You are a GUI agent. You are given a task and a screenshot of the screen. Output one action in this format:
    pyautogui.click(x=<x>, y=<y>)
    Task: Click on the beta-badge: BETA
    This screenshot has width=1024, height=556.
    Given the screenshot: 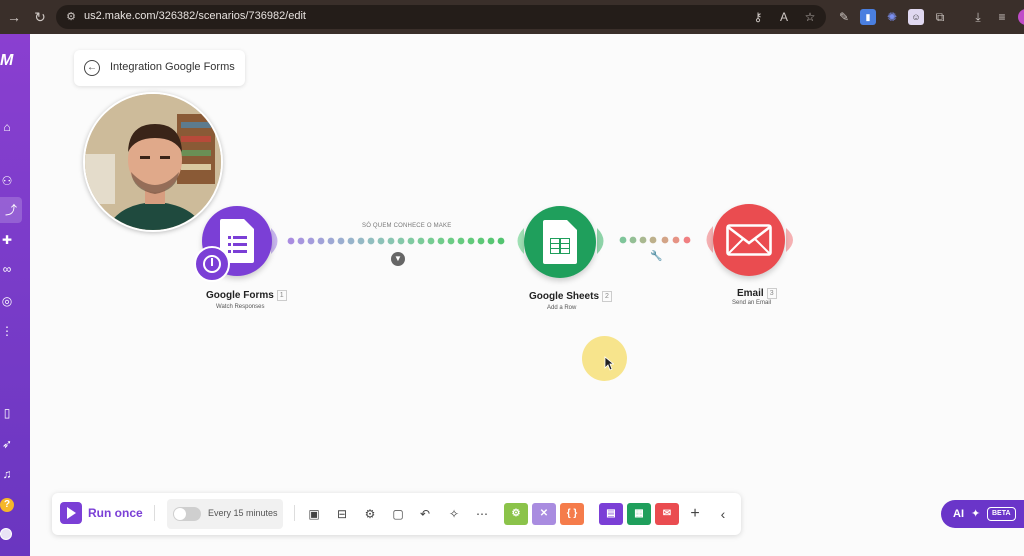 What is the action you would take?
    pyautogui.click(x=1001, y=514)
    